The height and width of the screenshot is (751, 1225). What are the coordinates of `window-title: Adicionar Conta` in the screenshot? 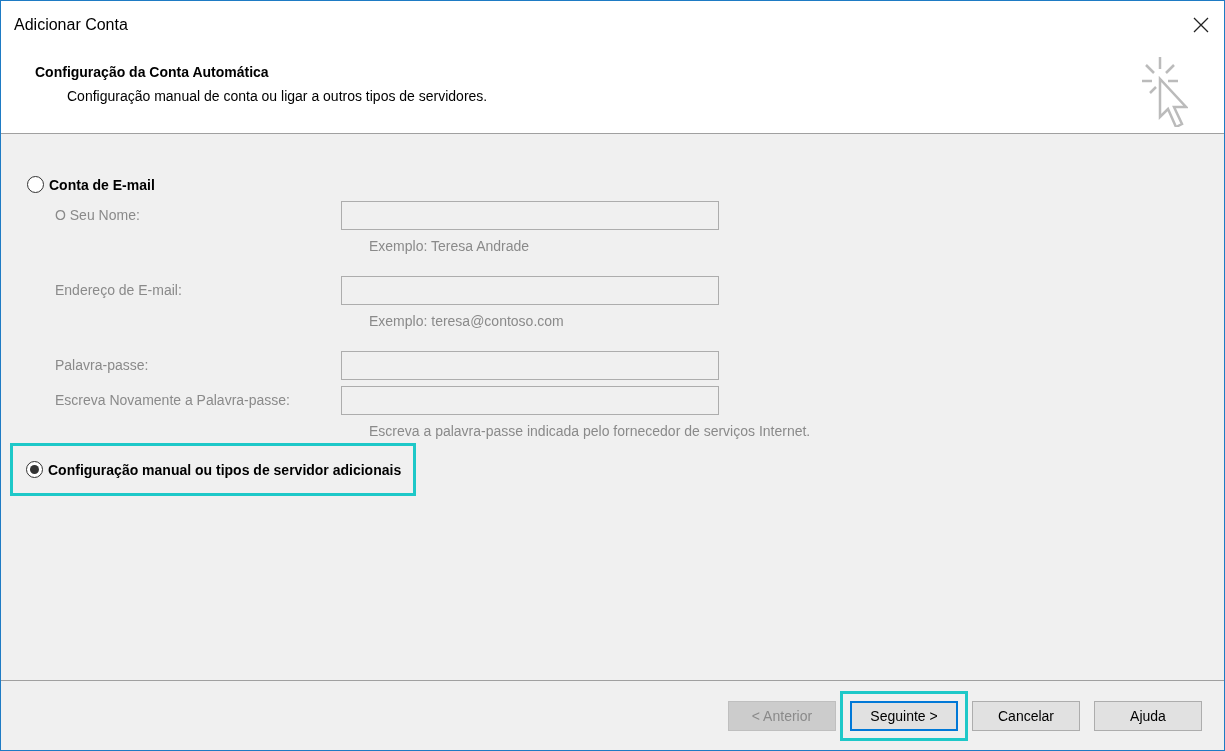 It's located at (71, 25).